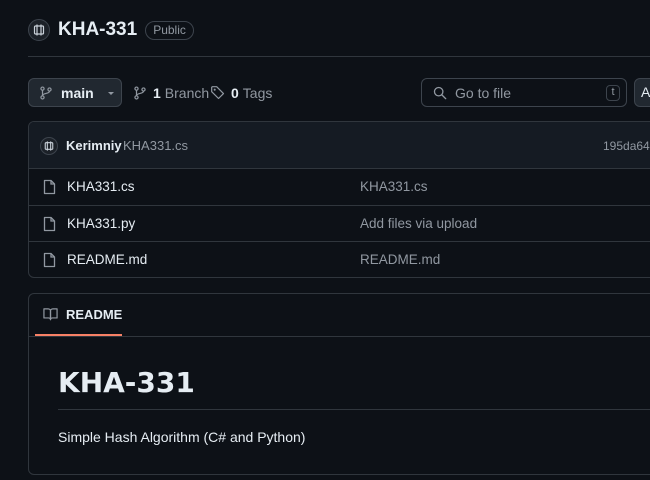  Describe the element at coordinates (483, 92) in the screenshot. I see `go-to-file-placeholder: Go to file` at that location.